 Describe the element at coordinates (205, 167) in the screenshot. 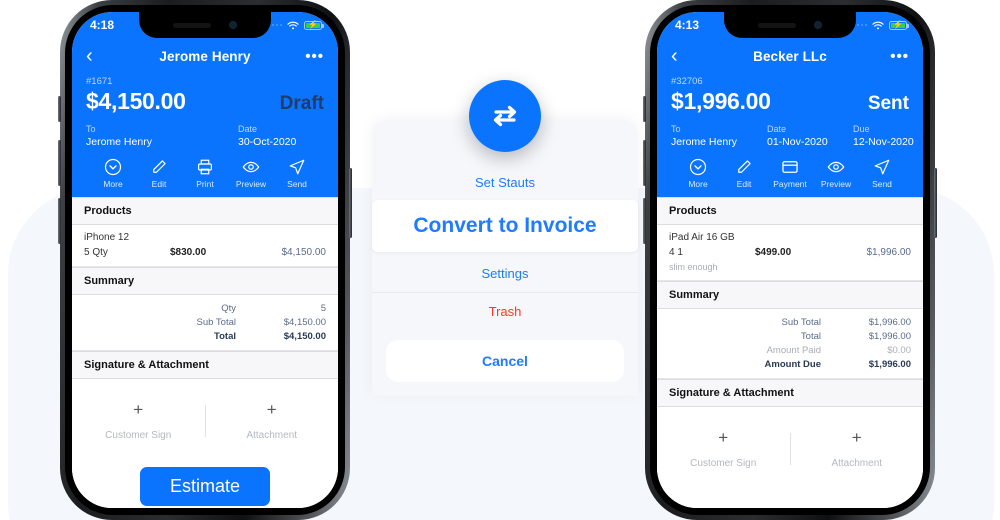

I see `printer-icon` at that location.